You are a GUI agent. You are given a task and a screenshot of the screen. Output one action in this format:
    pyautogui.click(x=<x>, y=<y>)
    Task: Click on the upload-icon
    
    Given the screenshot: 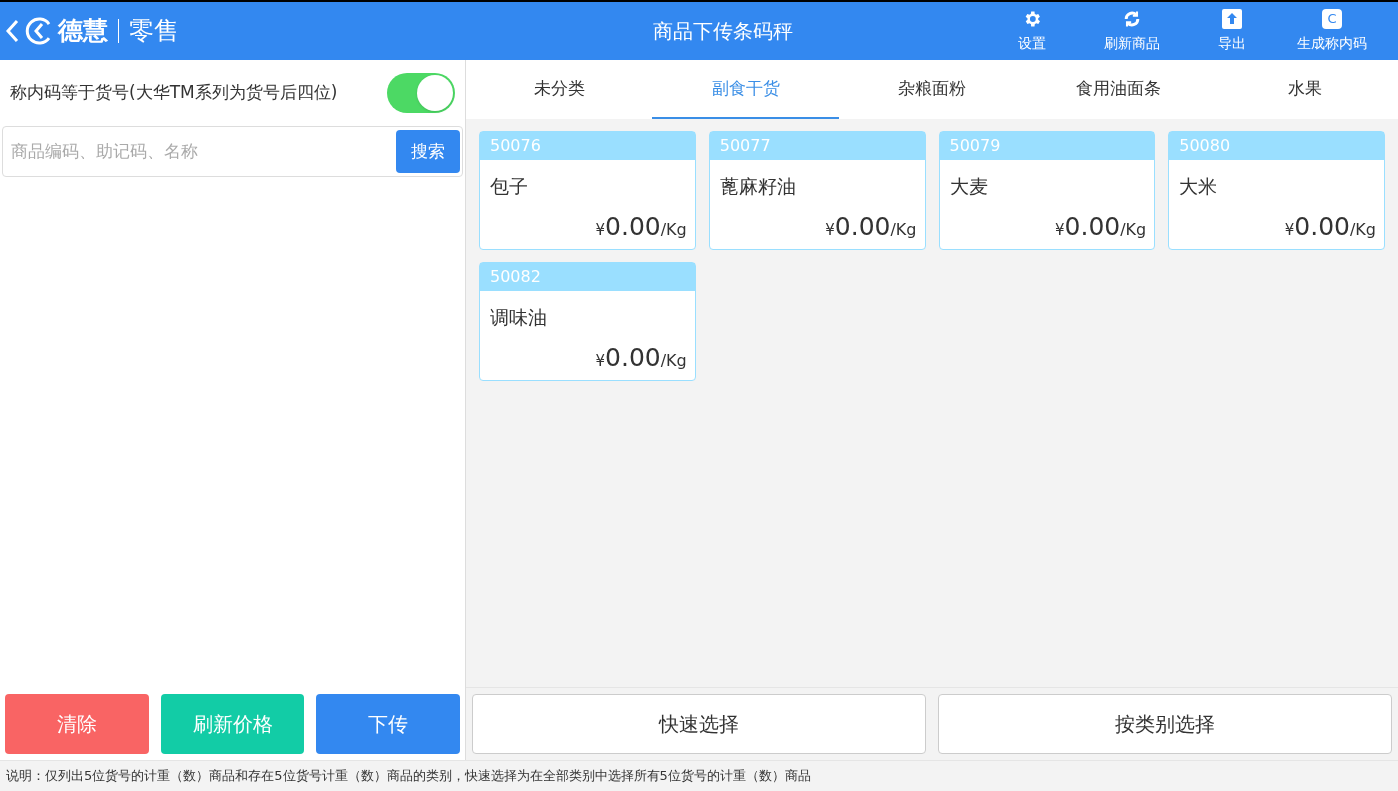 What is the action you would take?
    pyautogui.click(x=1232, y=18)
    